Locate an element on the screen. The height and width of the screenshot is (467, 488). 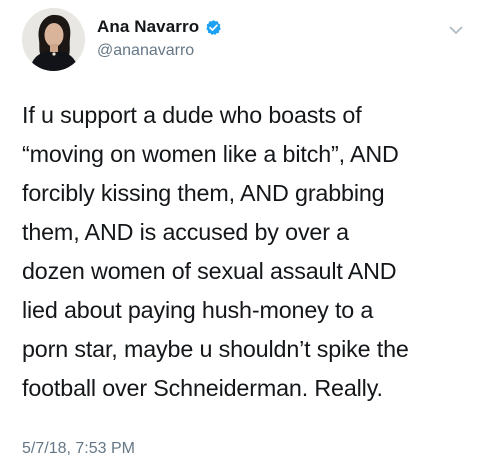
tweet-text-line: forcibly kissing them, AND grabbing is located at coordinates (203, 193).